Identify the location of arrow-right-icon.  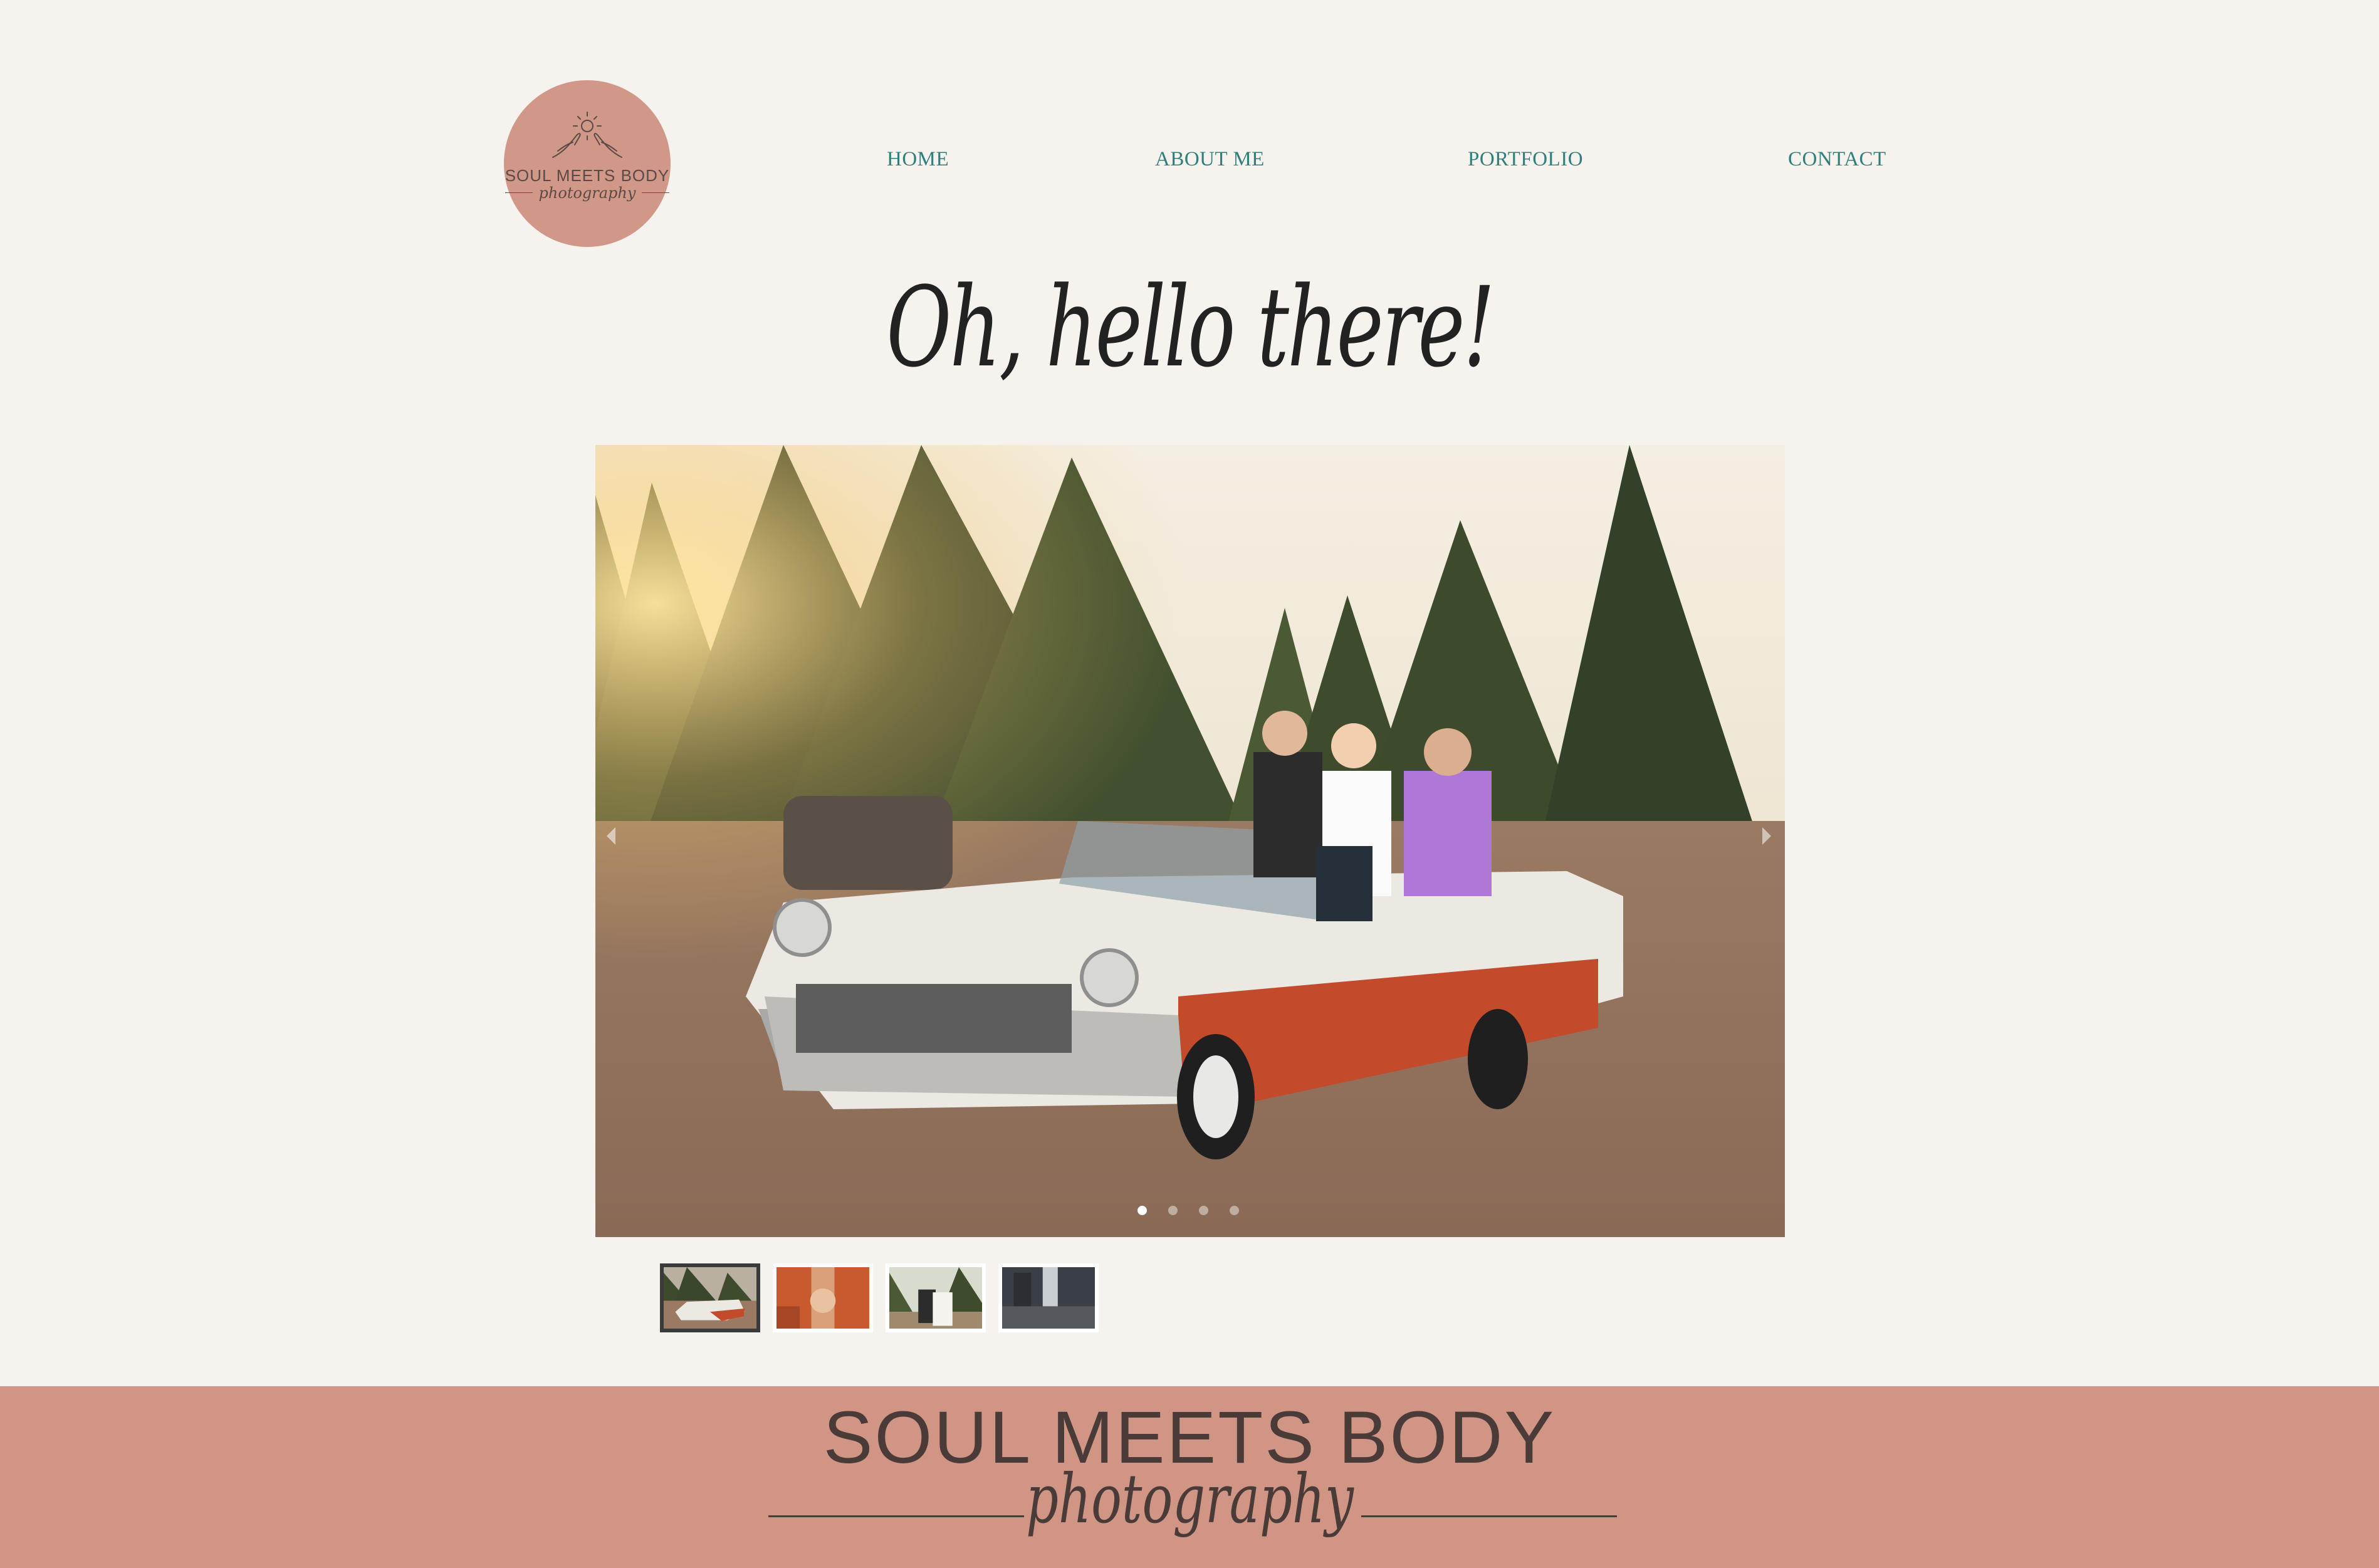
(1766, 836).